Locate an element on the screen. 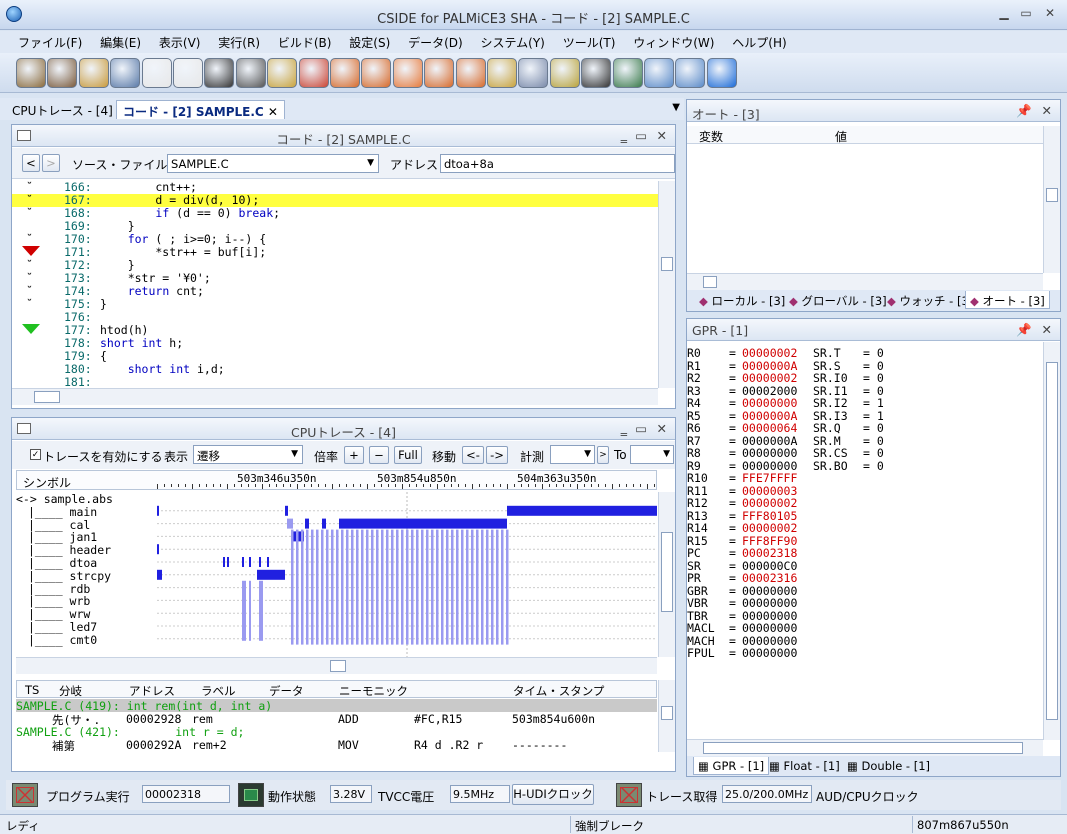 This screenshot has width=1067, height=834. breakpoint-icon is located at coordinates (282, 73).